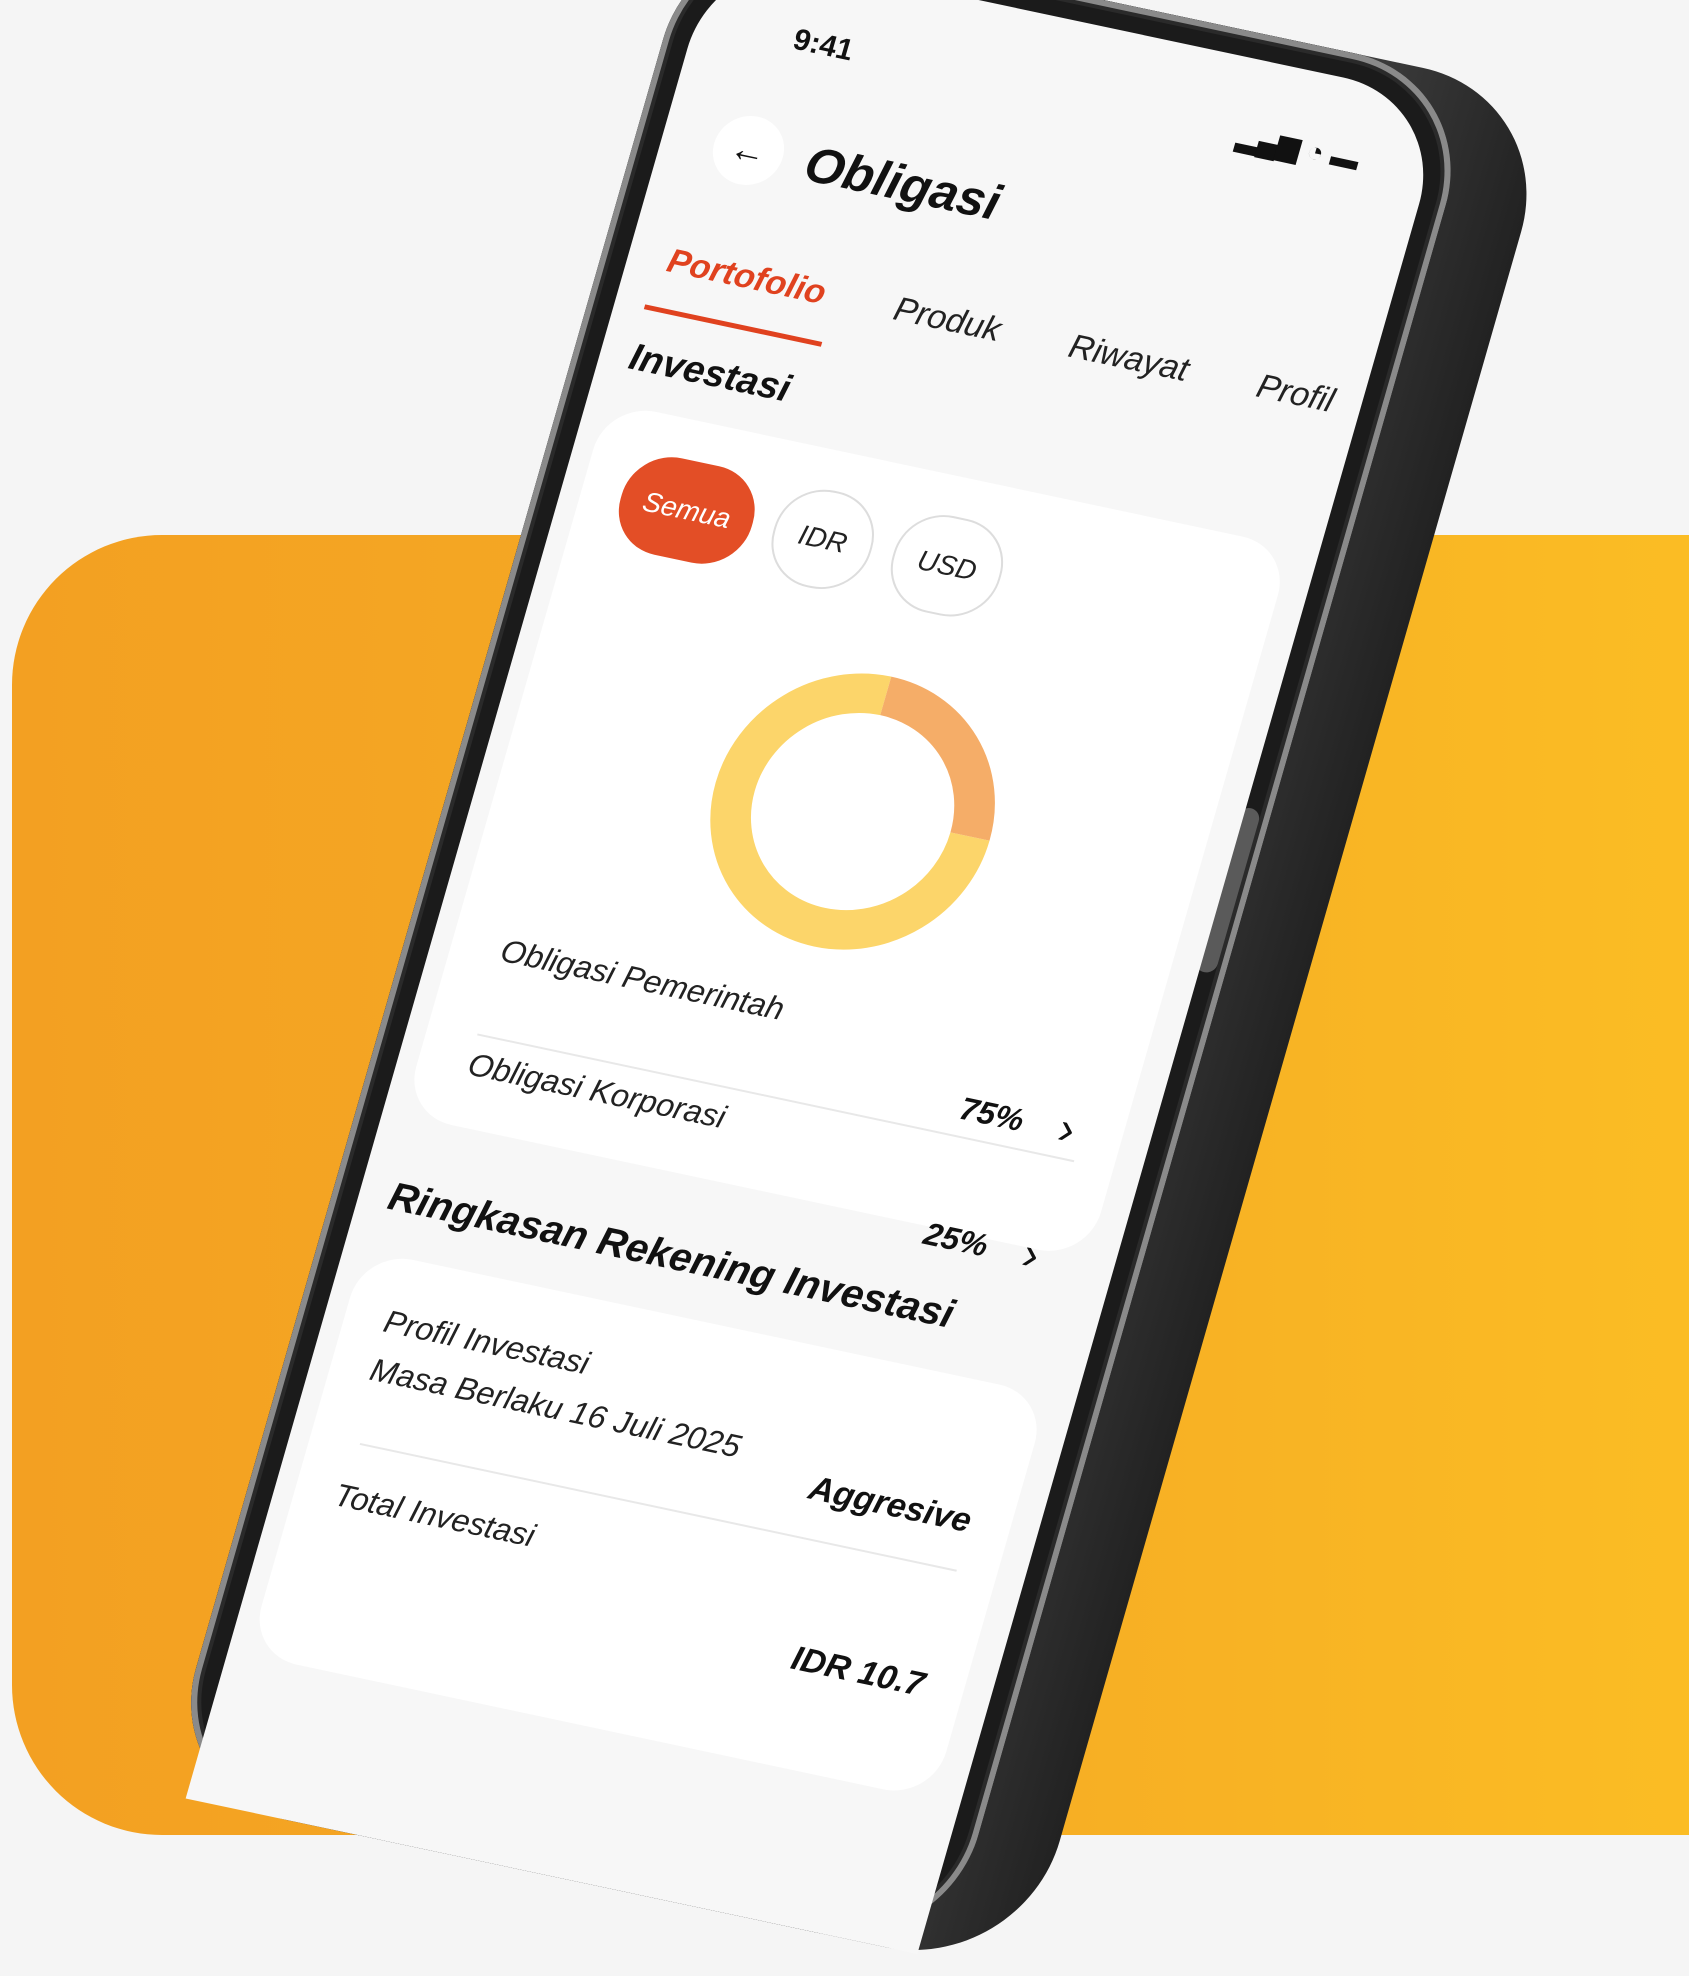  Describe the element at coordinates (947, 566) in the screenshot. I see `filter-chip-usd: USD` at that location.